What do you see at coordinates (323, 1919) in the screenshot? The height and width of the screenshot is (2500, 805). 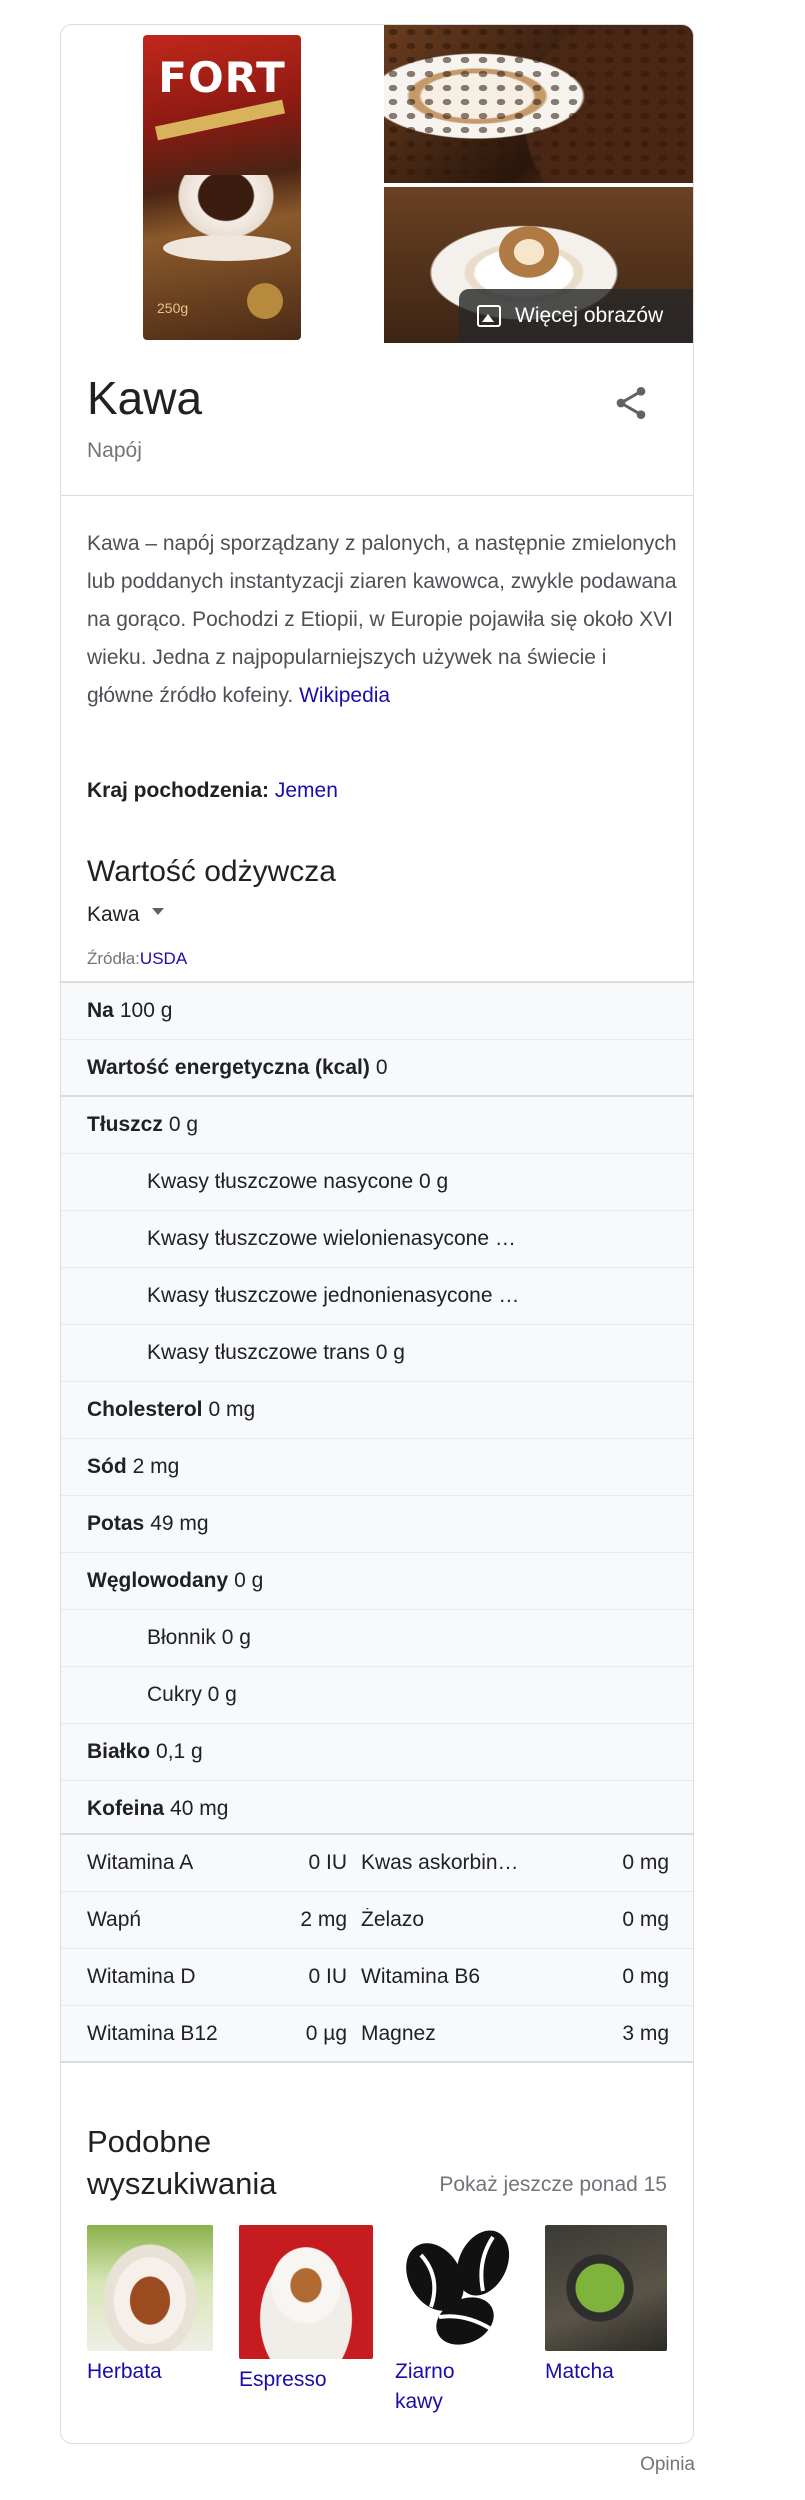 I see `vitamin-value: 2 mg` at bounding box center [323, 1919].